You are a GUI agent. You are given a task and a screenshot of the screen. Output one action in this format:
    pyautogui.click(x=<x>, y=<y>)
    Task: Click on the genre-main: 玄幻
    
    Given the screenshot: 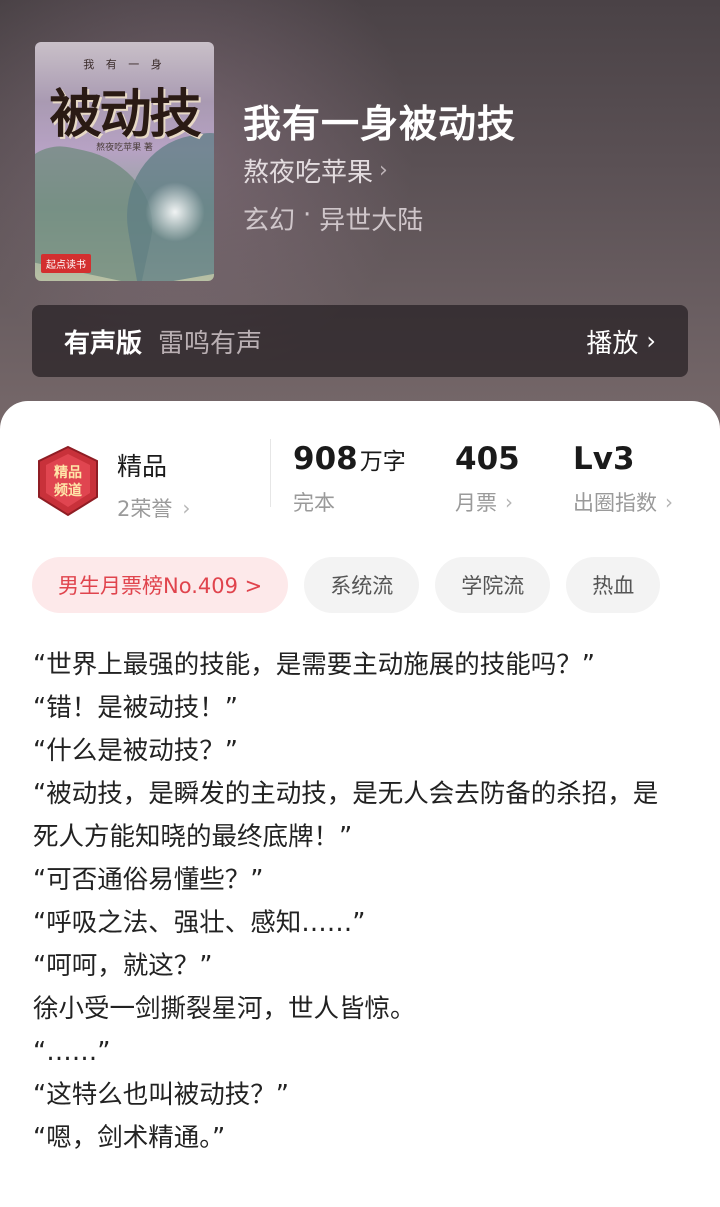 What is the action you would take?
    pyautogui.click(x=269, y=221)
    